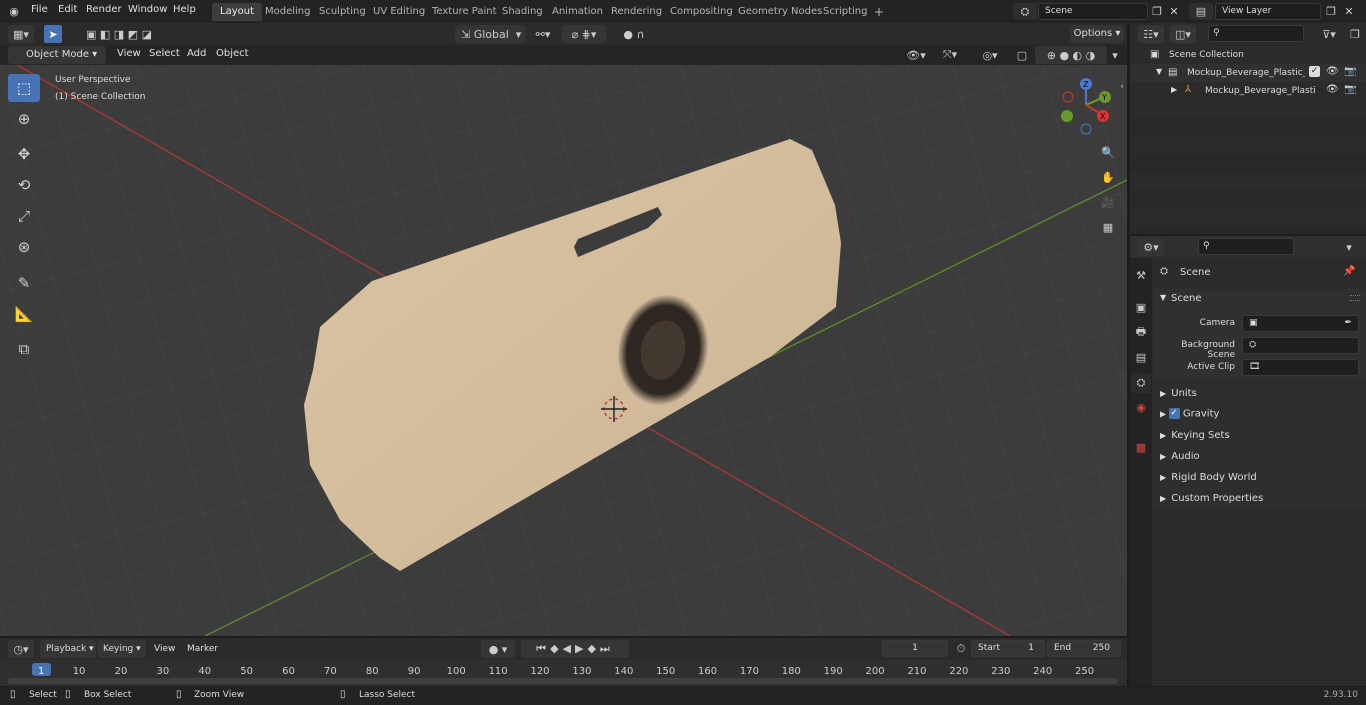  What do you see at coordinates (879, 12) in the screenshot?
I see `add-workspace-button: +` at bounding box center [879, 12].